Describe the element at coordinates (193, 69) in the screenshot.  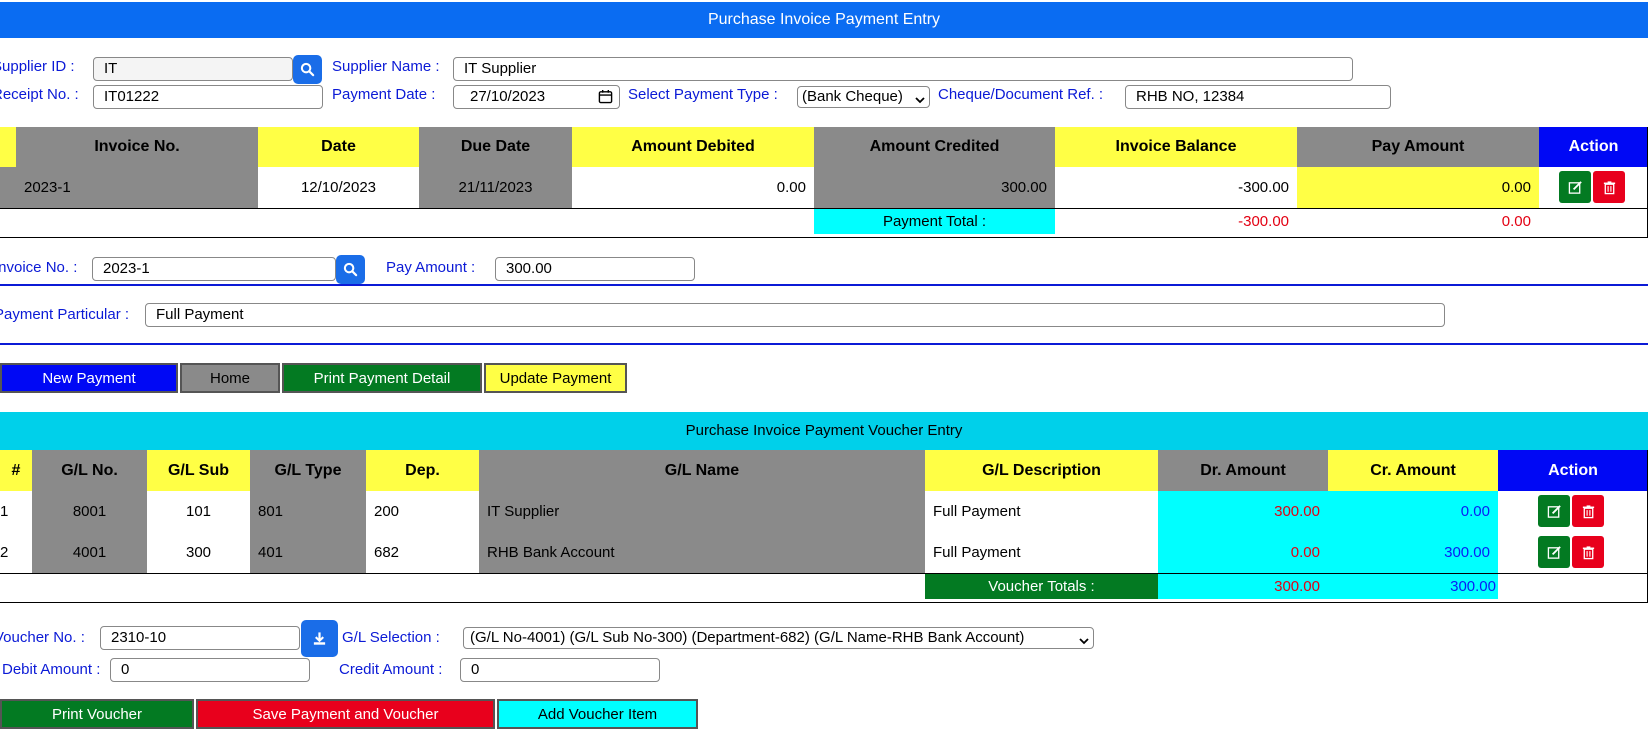
I see `supplier-id-field: IT` at that location.